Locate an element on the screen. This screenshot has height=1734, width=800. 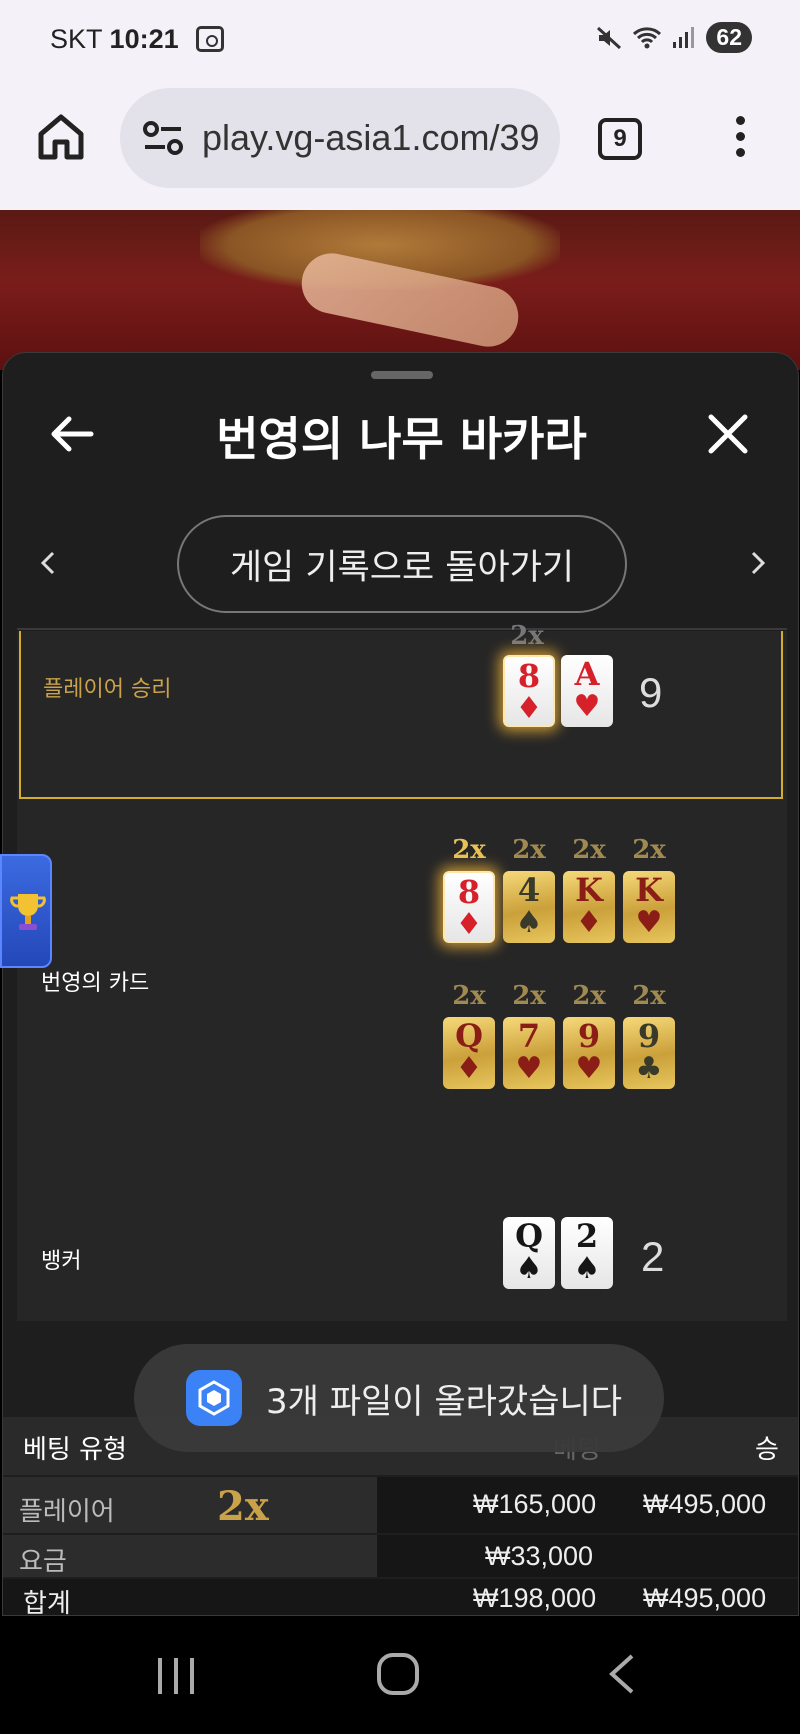
table-row: 합계 ₩198,000 ₩495,000 is located at coordinates (400, 1597).